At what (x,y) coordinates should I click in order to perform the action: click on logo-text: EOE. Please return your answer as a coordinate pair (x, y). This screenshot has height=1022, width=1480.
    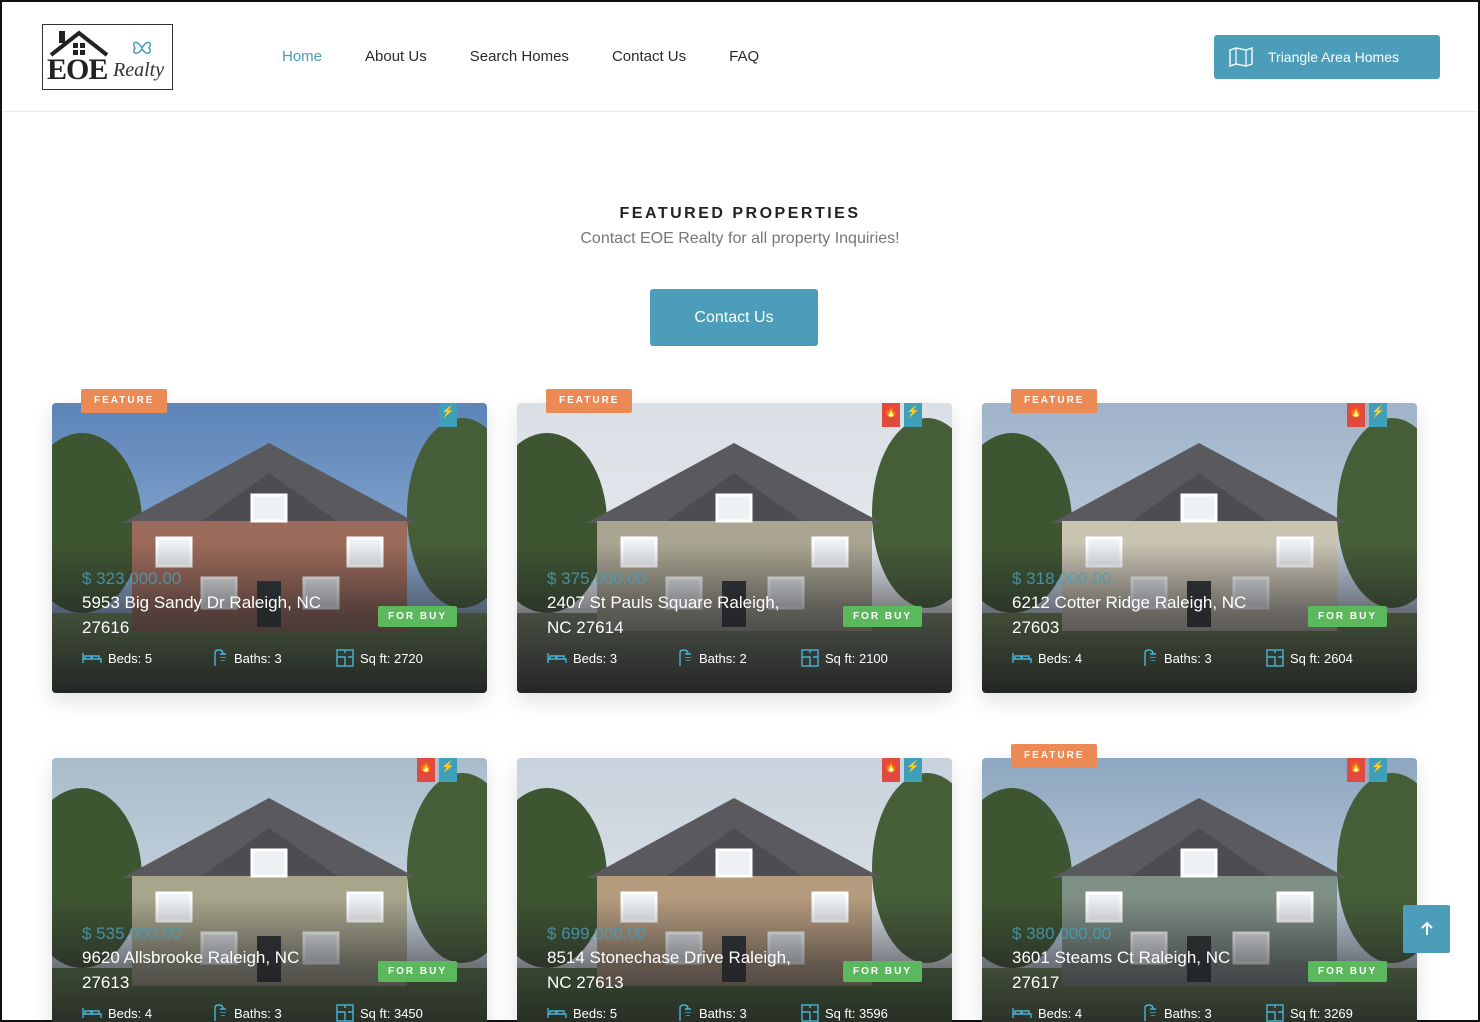
    Looking at the image, I should click on (77, 69).